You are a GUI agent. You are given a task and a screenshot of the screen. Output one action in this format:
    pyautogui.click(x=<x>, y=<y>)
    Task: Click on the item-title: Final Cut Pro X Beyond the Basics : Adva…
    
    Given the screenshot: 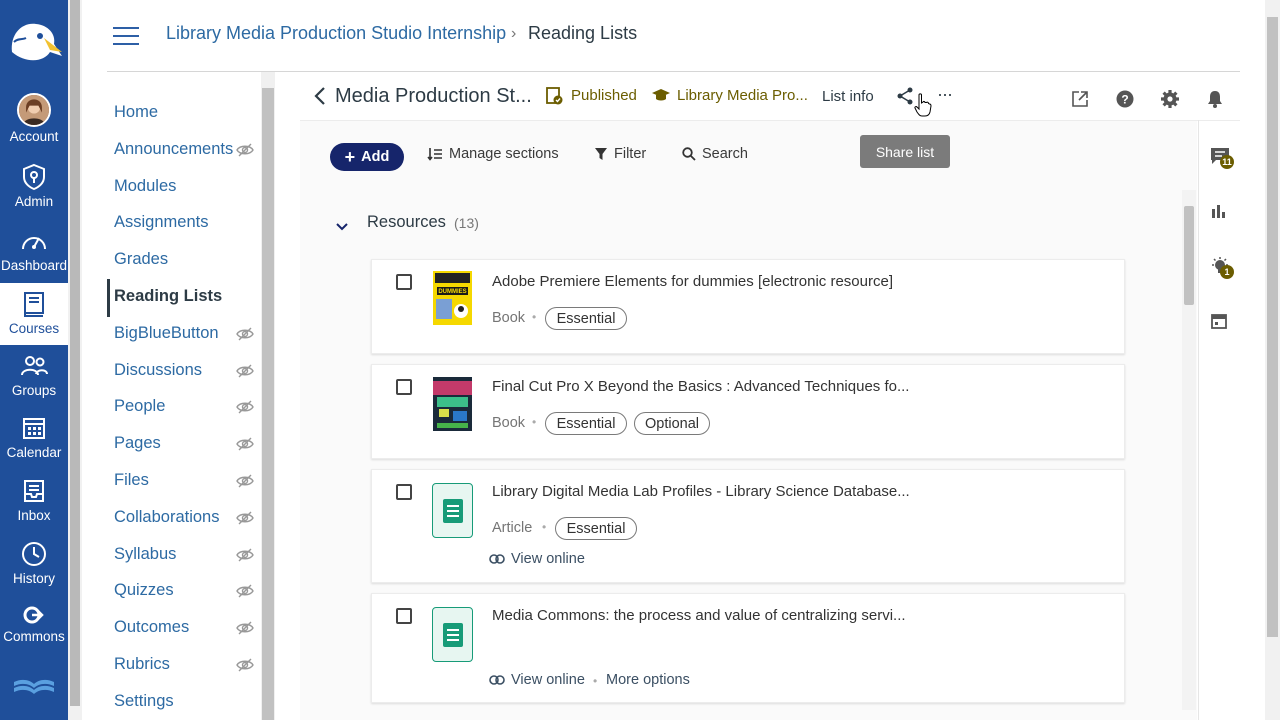 What is the action you would take?
    pyautogui.click(x=700, y=386)
    